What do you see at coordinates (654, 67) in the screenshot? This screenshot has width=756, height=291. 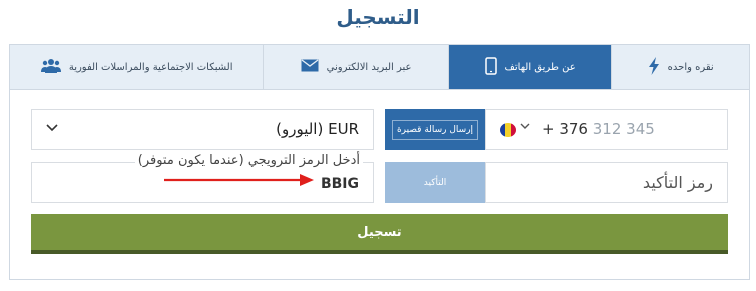 I see `lightning-icon` at bounding box center [654, 67].